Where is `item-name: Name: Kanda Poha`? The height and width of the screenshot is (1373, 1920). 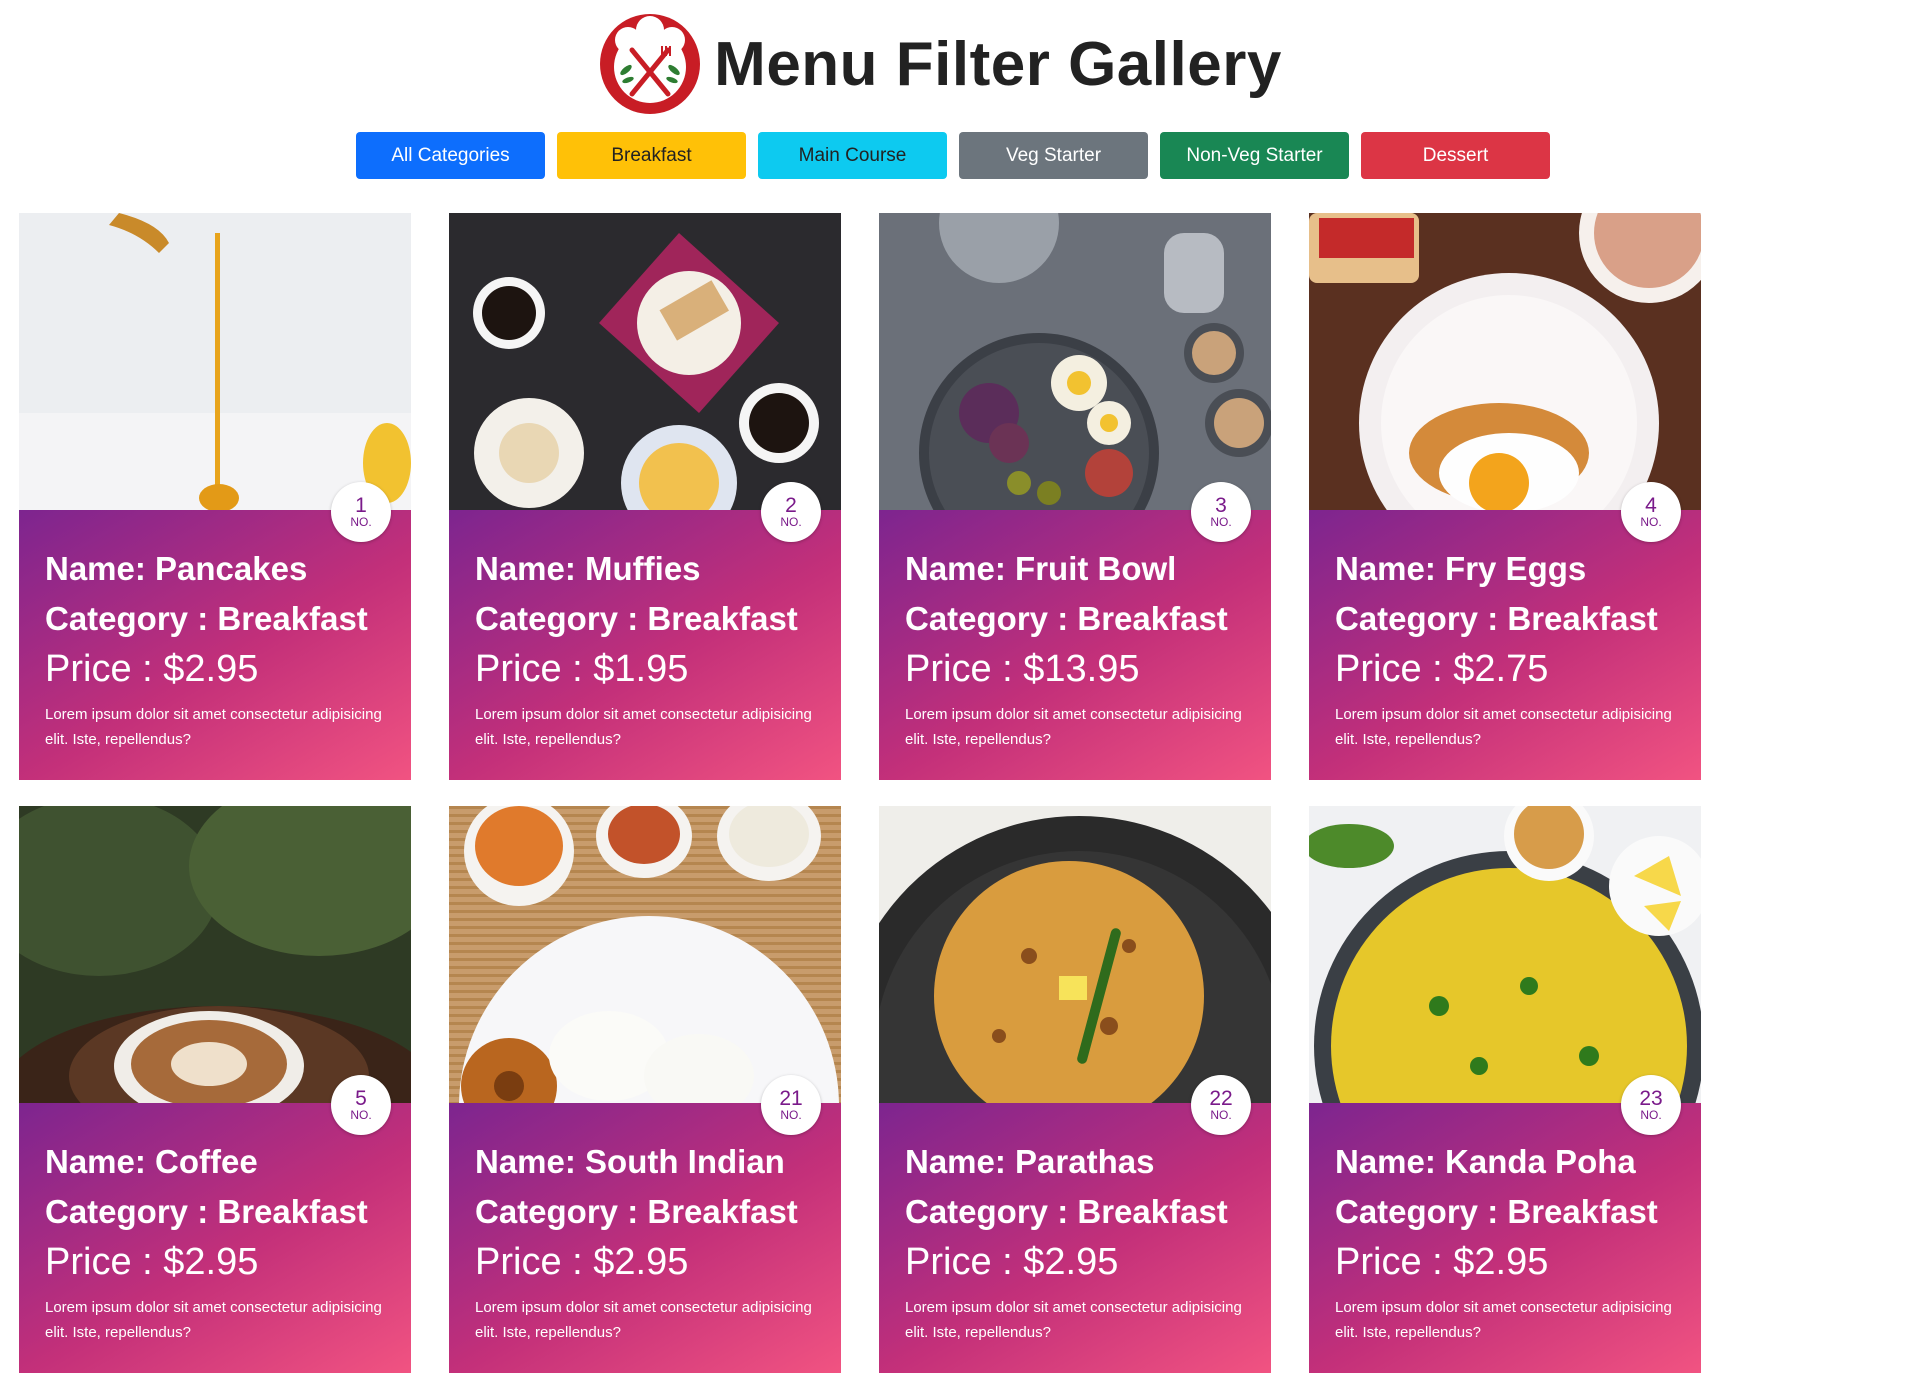
item-name: Name: Kanda Poha is located at coordinates (1485, 1161).